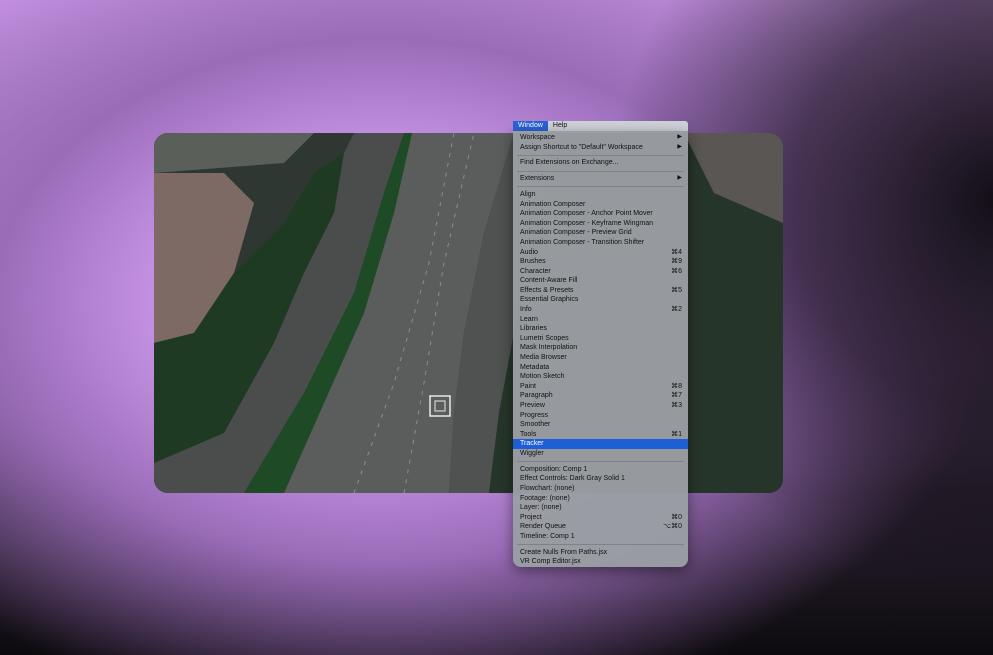 This screenshot has width=993, height=655. What do you see at coordinates (676, 252) in the screenshot?
I see `menu-item-shortcut: ⌘4` at bounding box center [676, 252].